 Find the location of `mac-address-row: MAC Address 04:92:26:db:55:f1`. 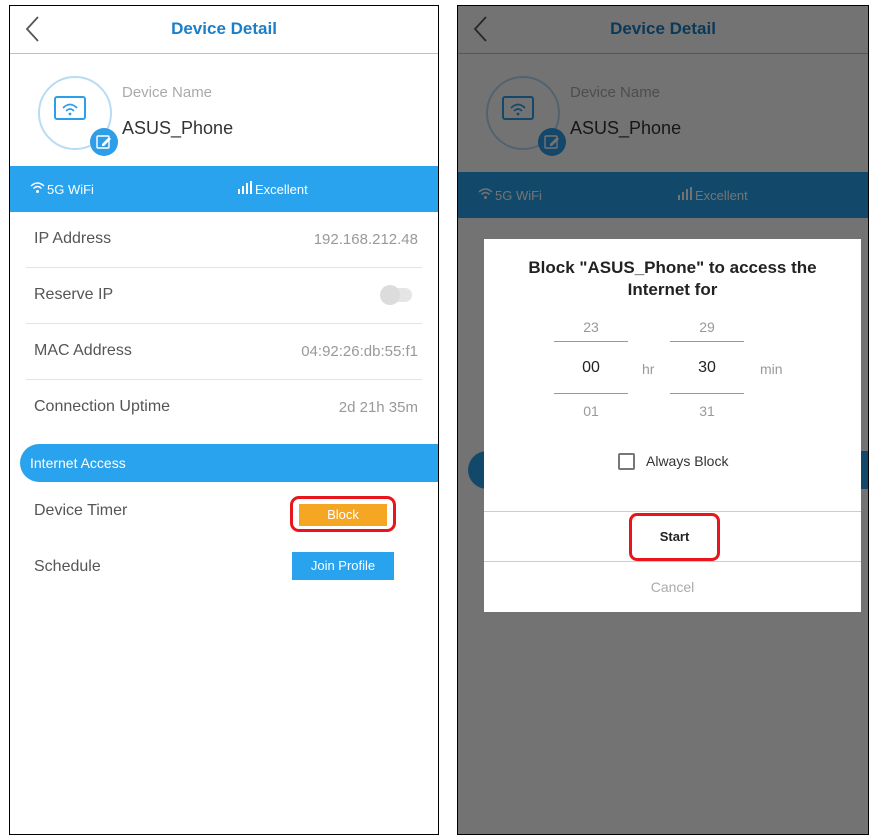

mac-address-row: MAC Address 04:92:26:db:55:f1 is located at coordinates (224, 352).